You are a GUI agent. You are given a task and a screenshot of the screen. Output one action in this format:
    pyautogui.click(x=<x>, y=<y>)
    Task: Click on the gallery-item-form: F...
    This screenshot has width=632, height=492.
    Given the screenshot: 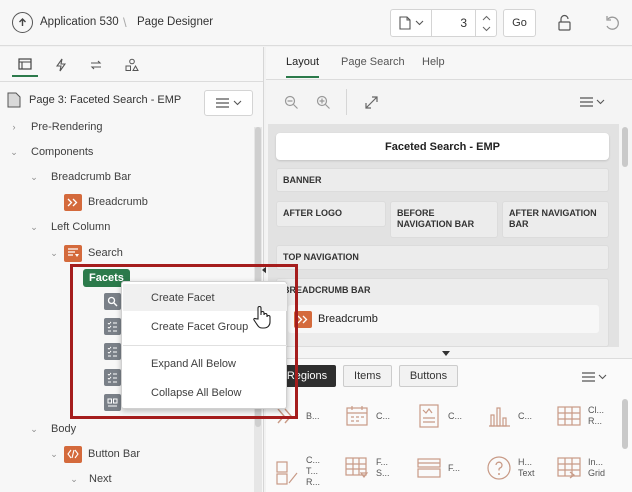 What is the action you would take?
    pyautogui.click(x=438, y=468)
    